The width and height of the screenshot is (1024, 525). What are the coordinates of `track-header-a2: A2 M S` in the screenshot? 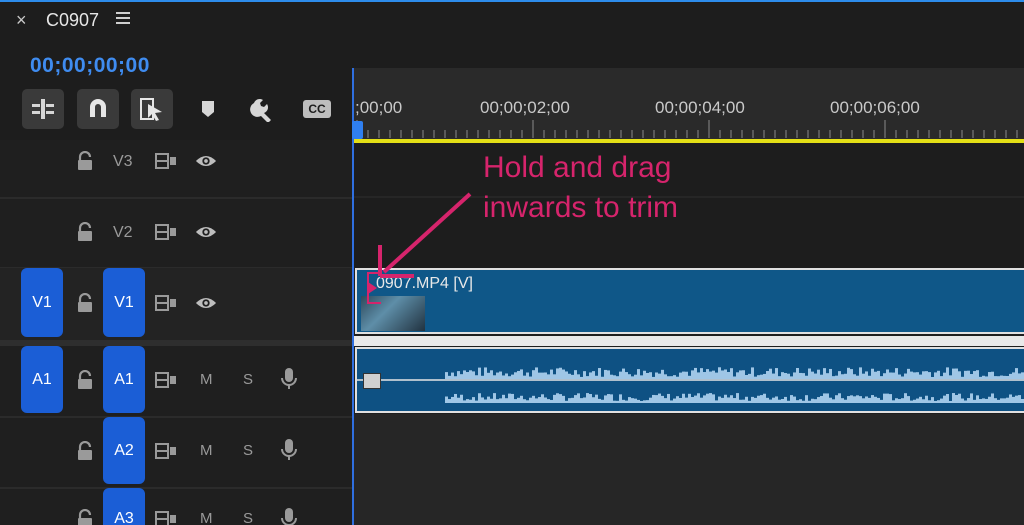 It's located at (176, 452).